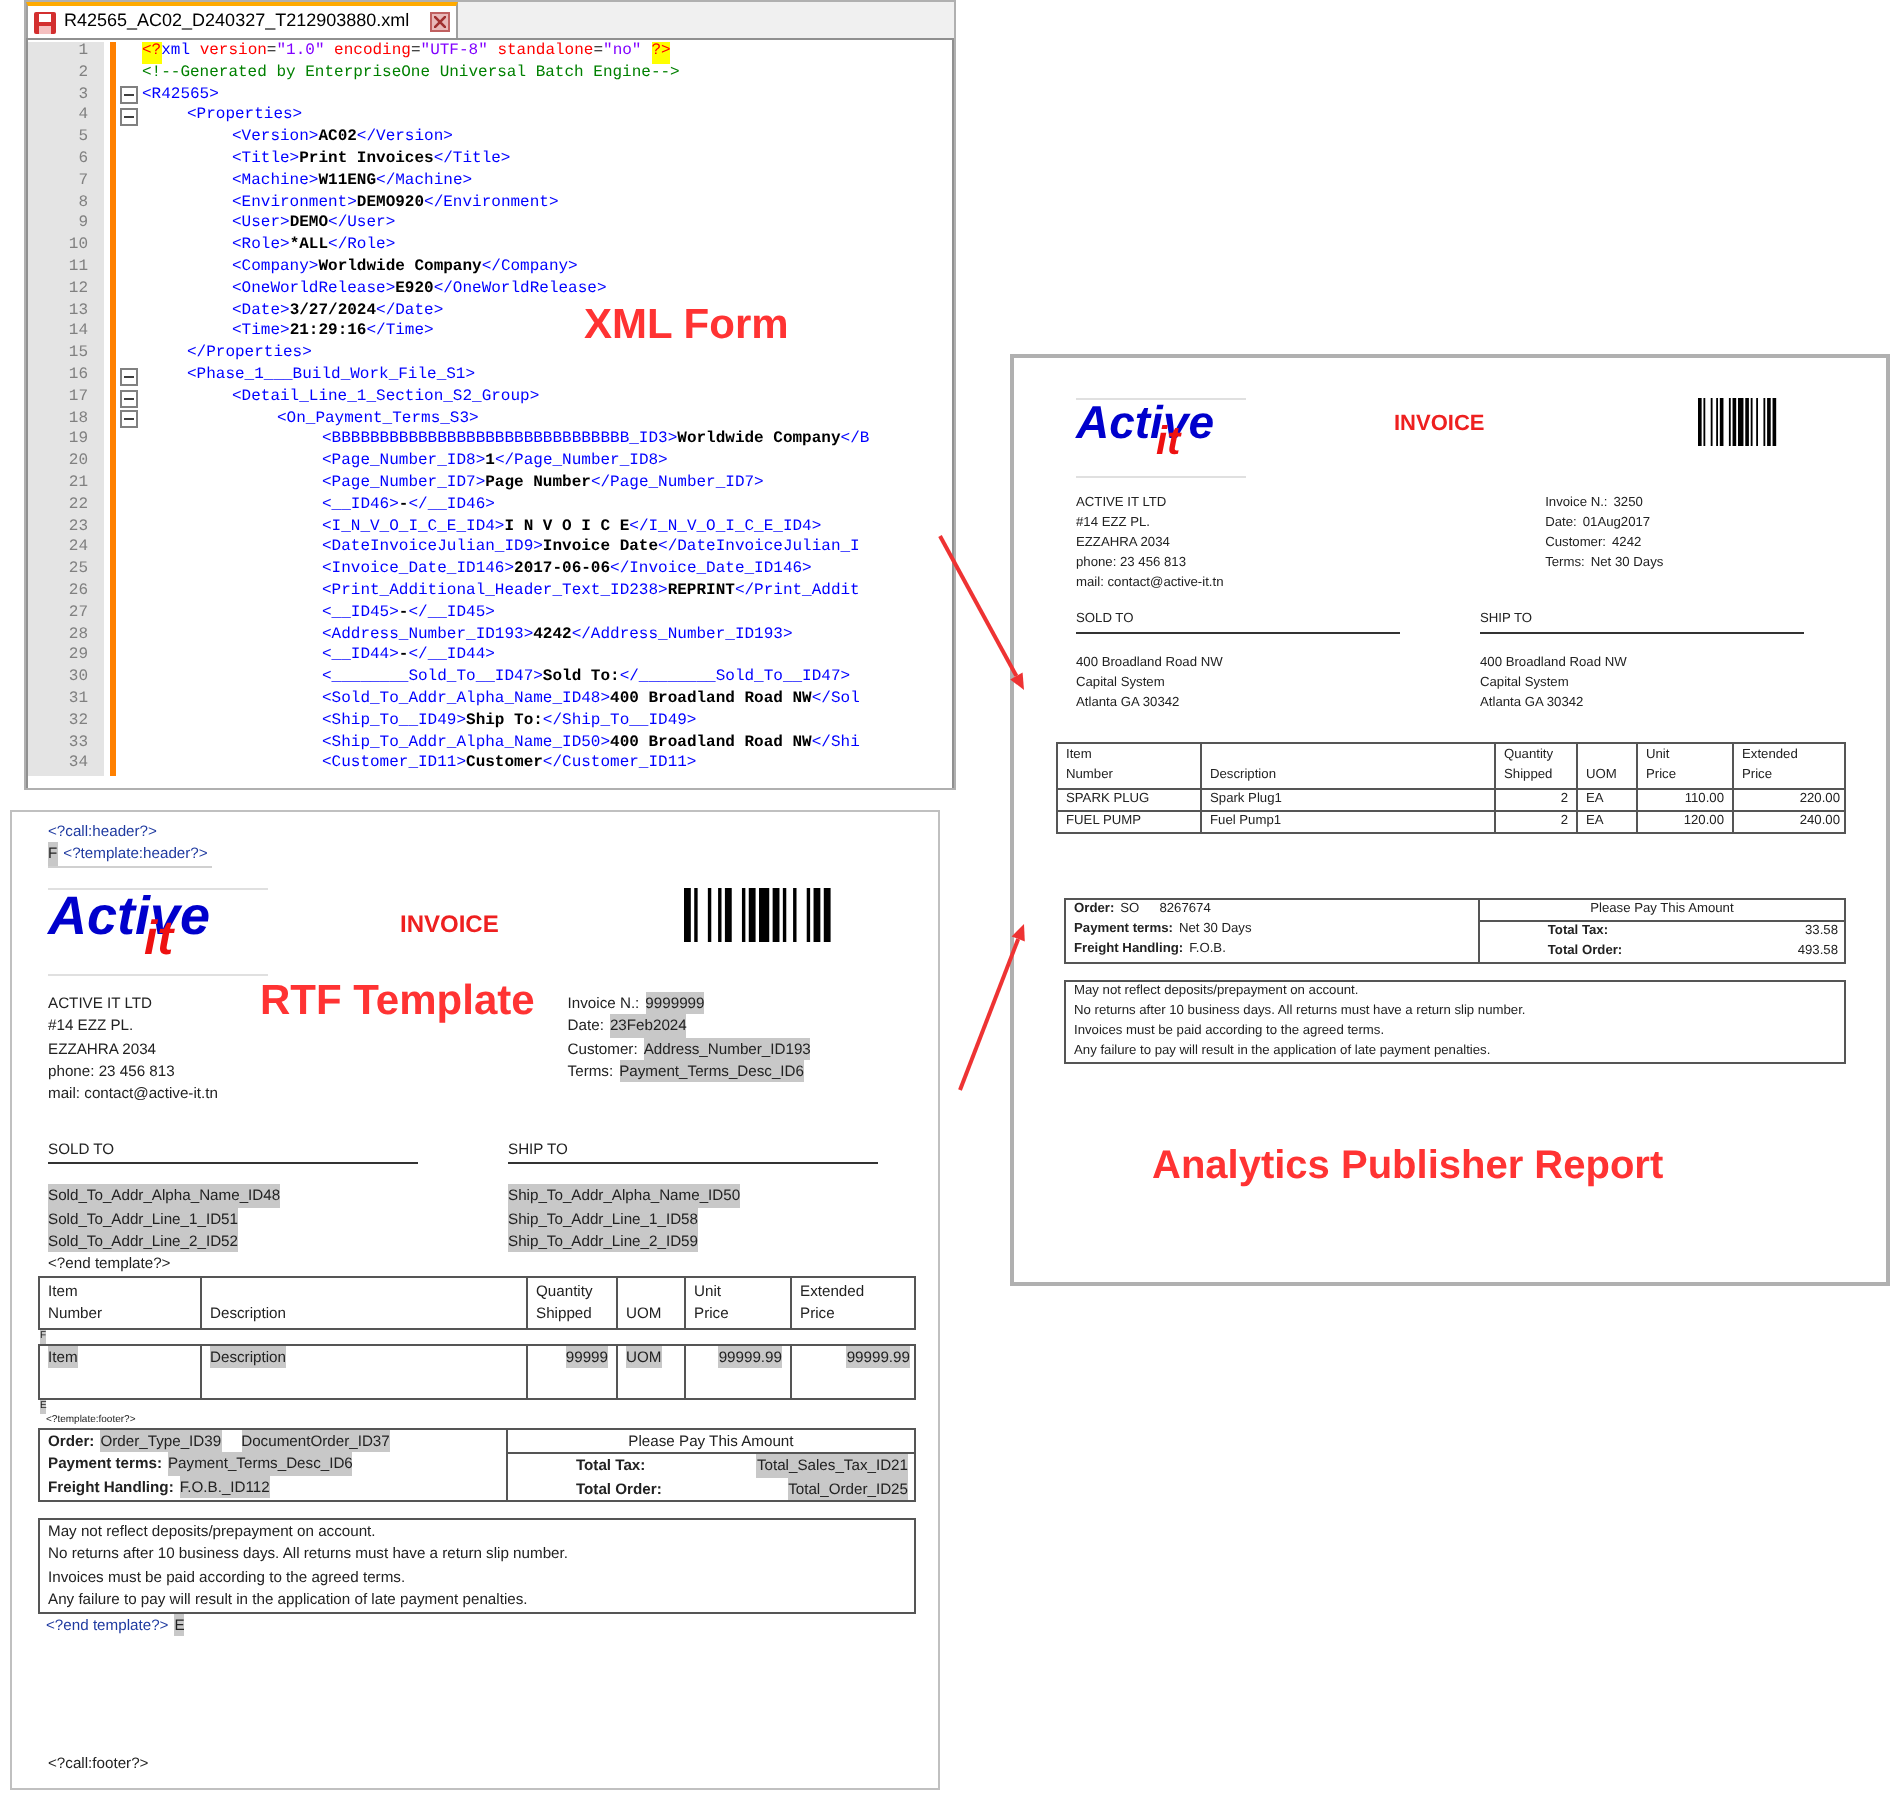 The image size is (1890, 1796). Describe the element at coordinates (439, 22) in the screenshot. I see `close-button` at that location.